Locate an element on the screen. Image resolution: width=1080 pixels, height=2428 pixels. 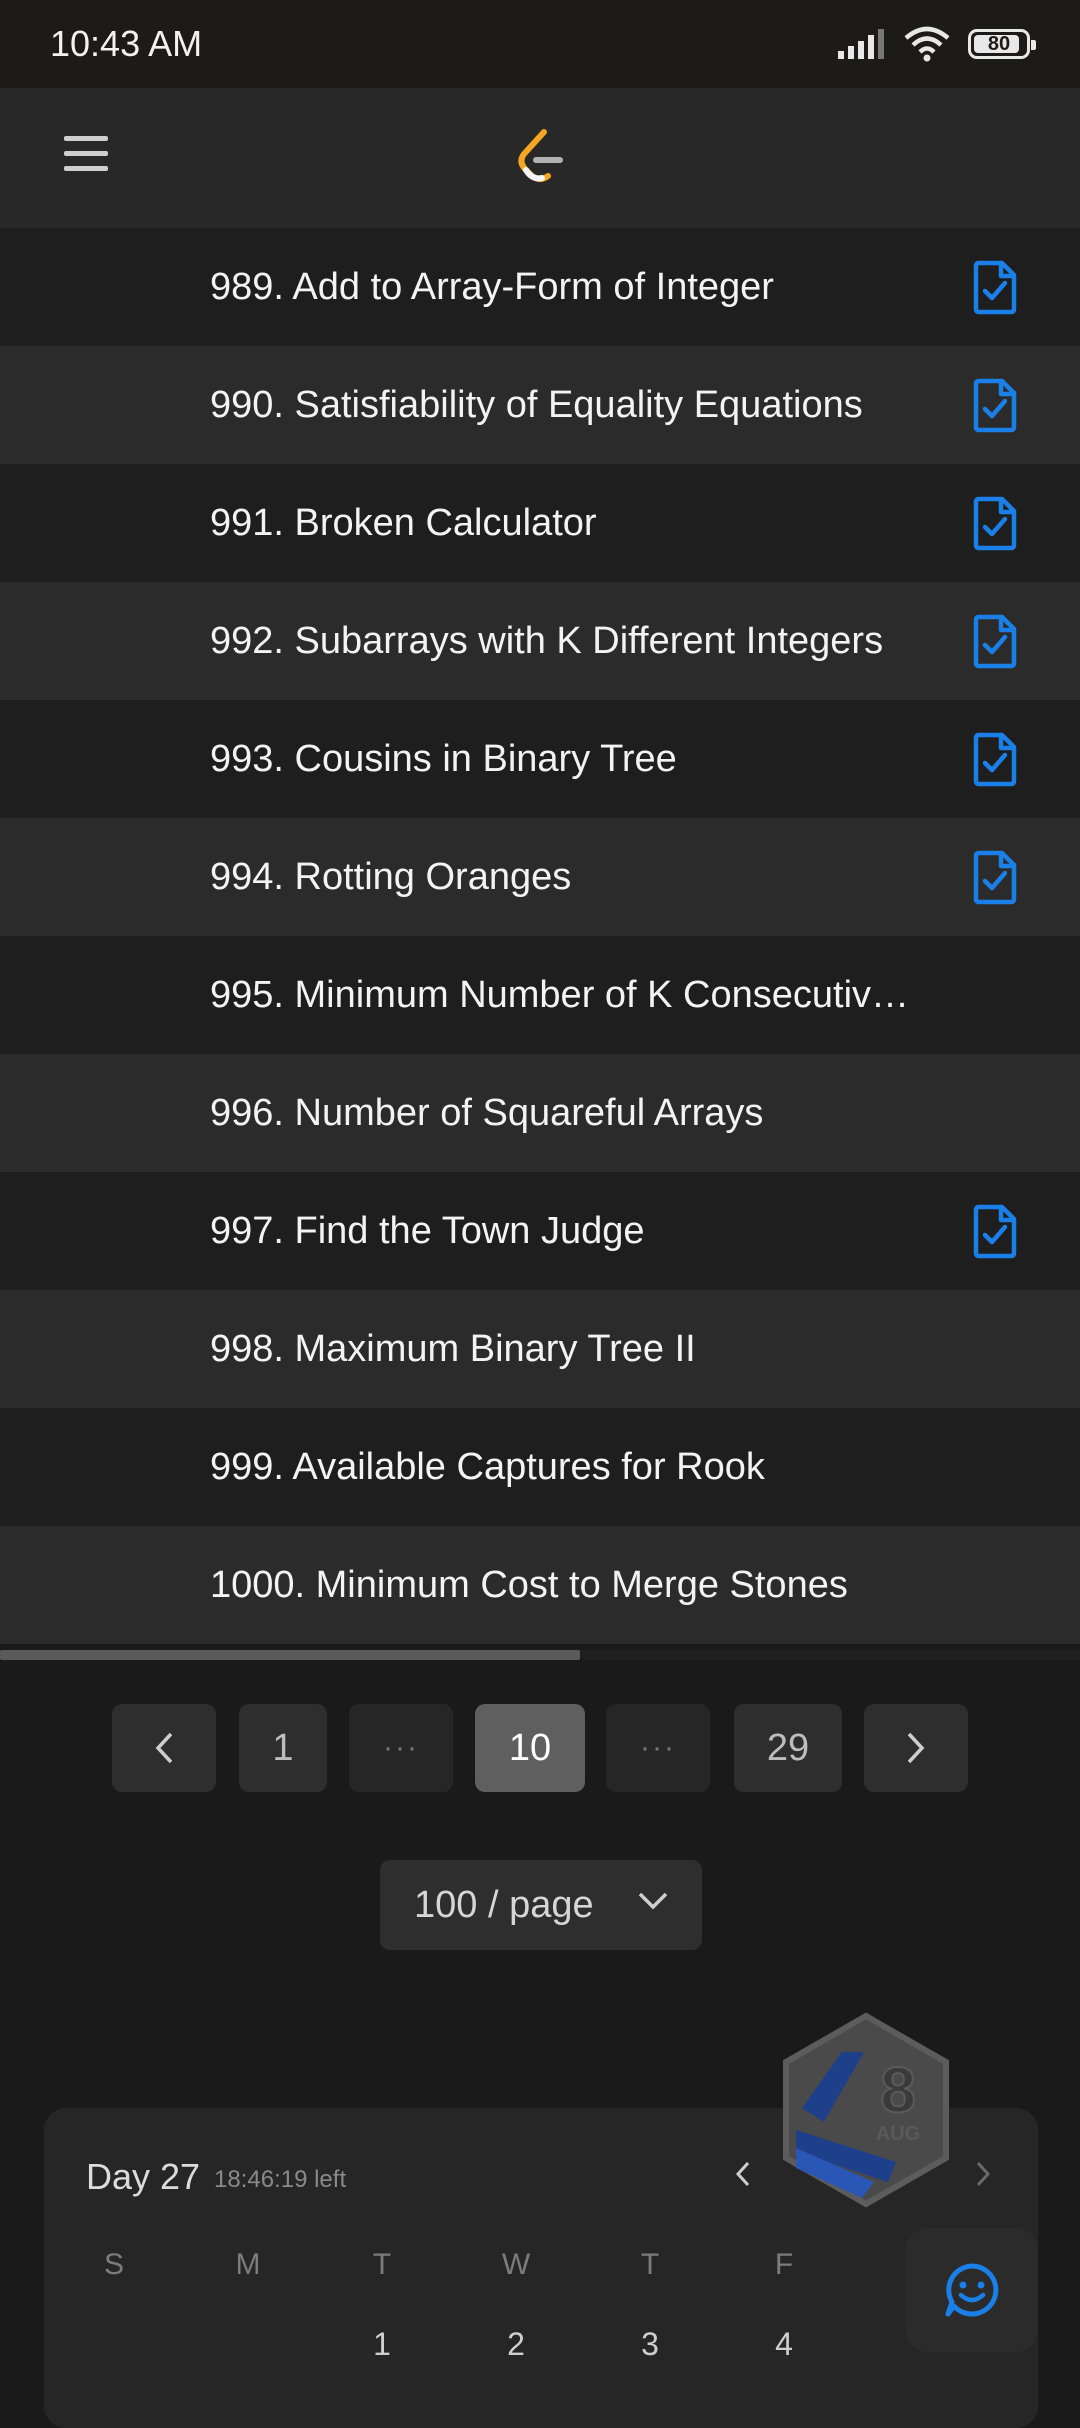
prev-page-button is located at coordinates (164, 1748).